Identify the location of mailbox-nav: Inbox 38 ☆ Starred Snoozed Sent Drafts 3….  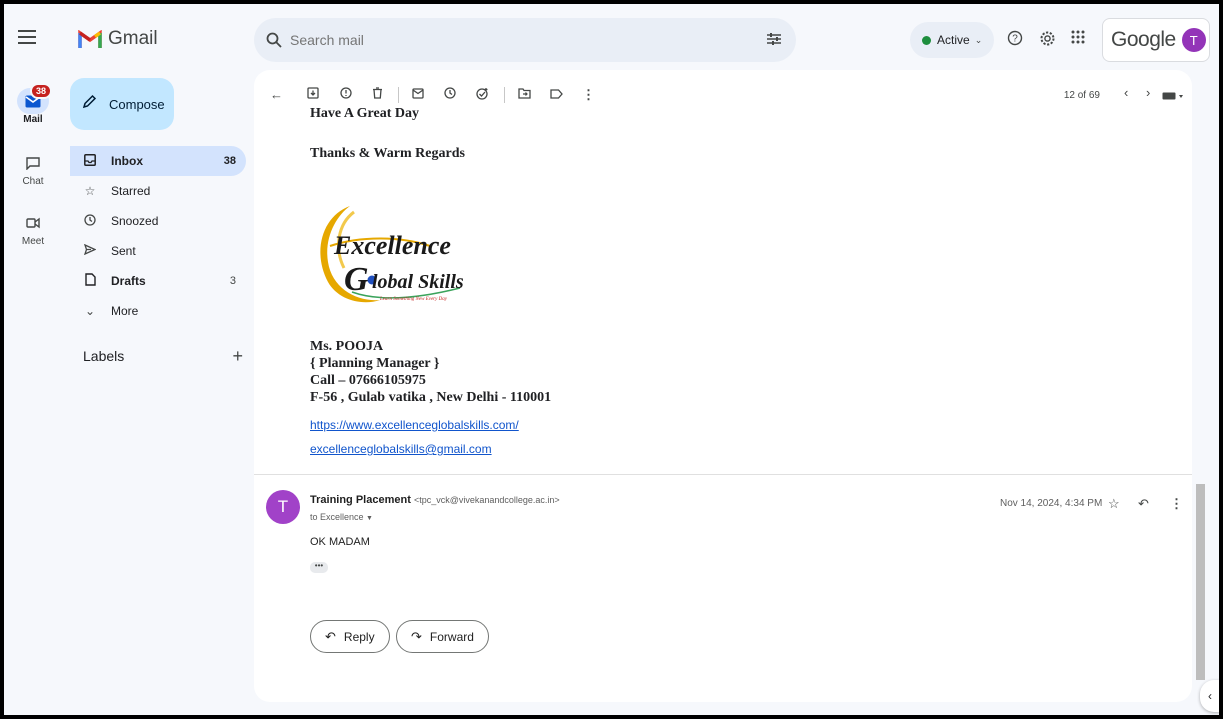
(158, 236).